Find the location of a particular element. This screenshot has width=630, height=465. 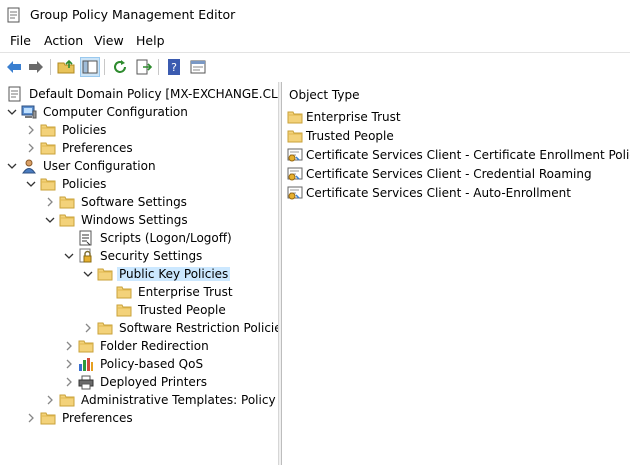

tree-node-label: Windows Settings is located at coordinates (134, 220).